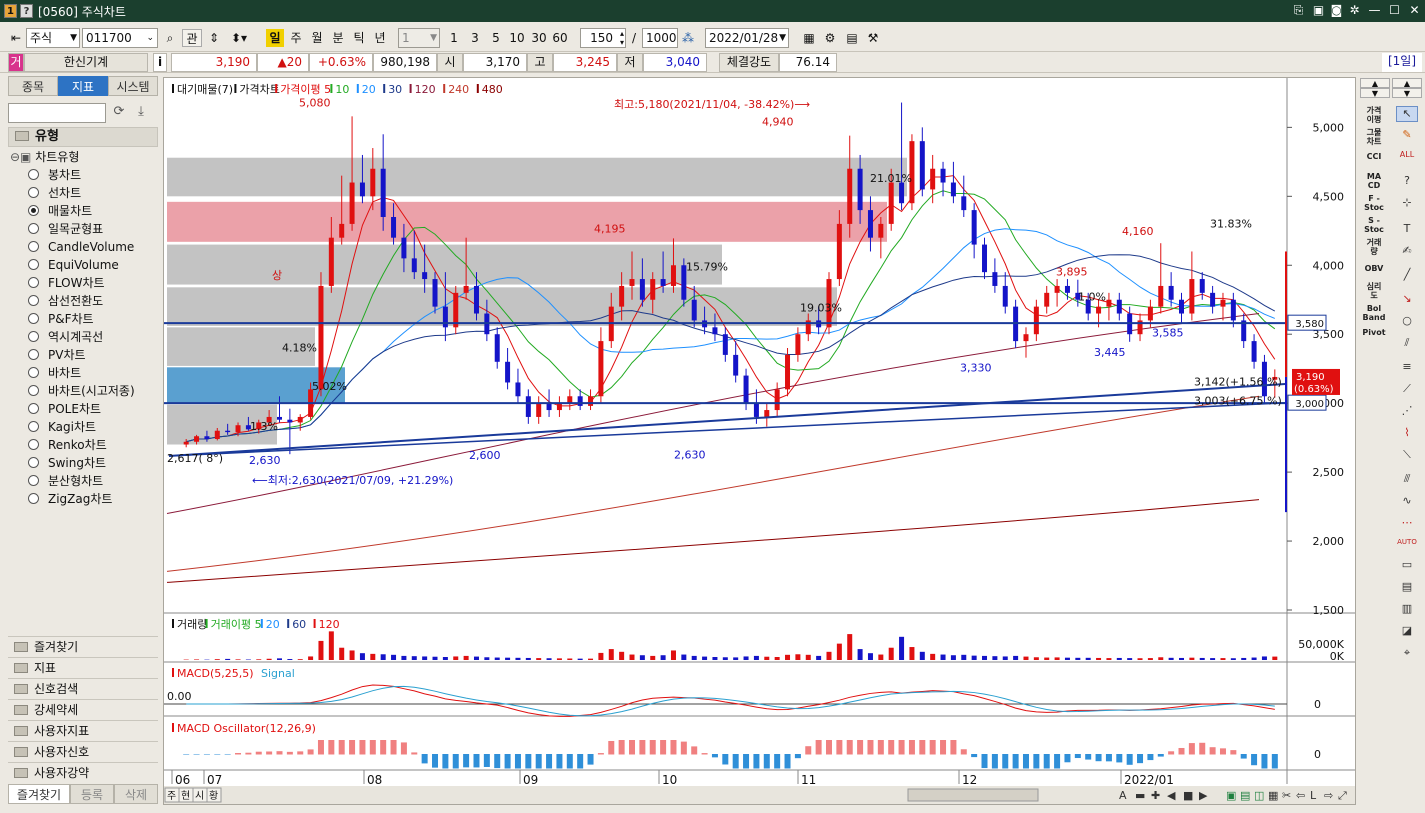  Describe the element at coordinates (83, 772) in the screenshot. I see `folder-item: 사용자강약` at that location.